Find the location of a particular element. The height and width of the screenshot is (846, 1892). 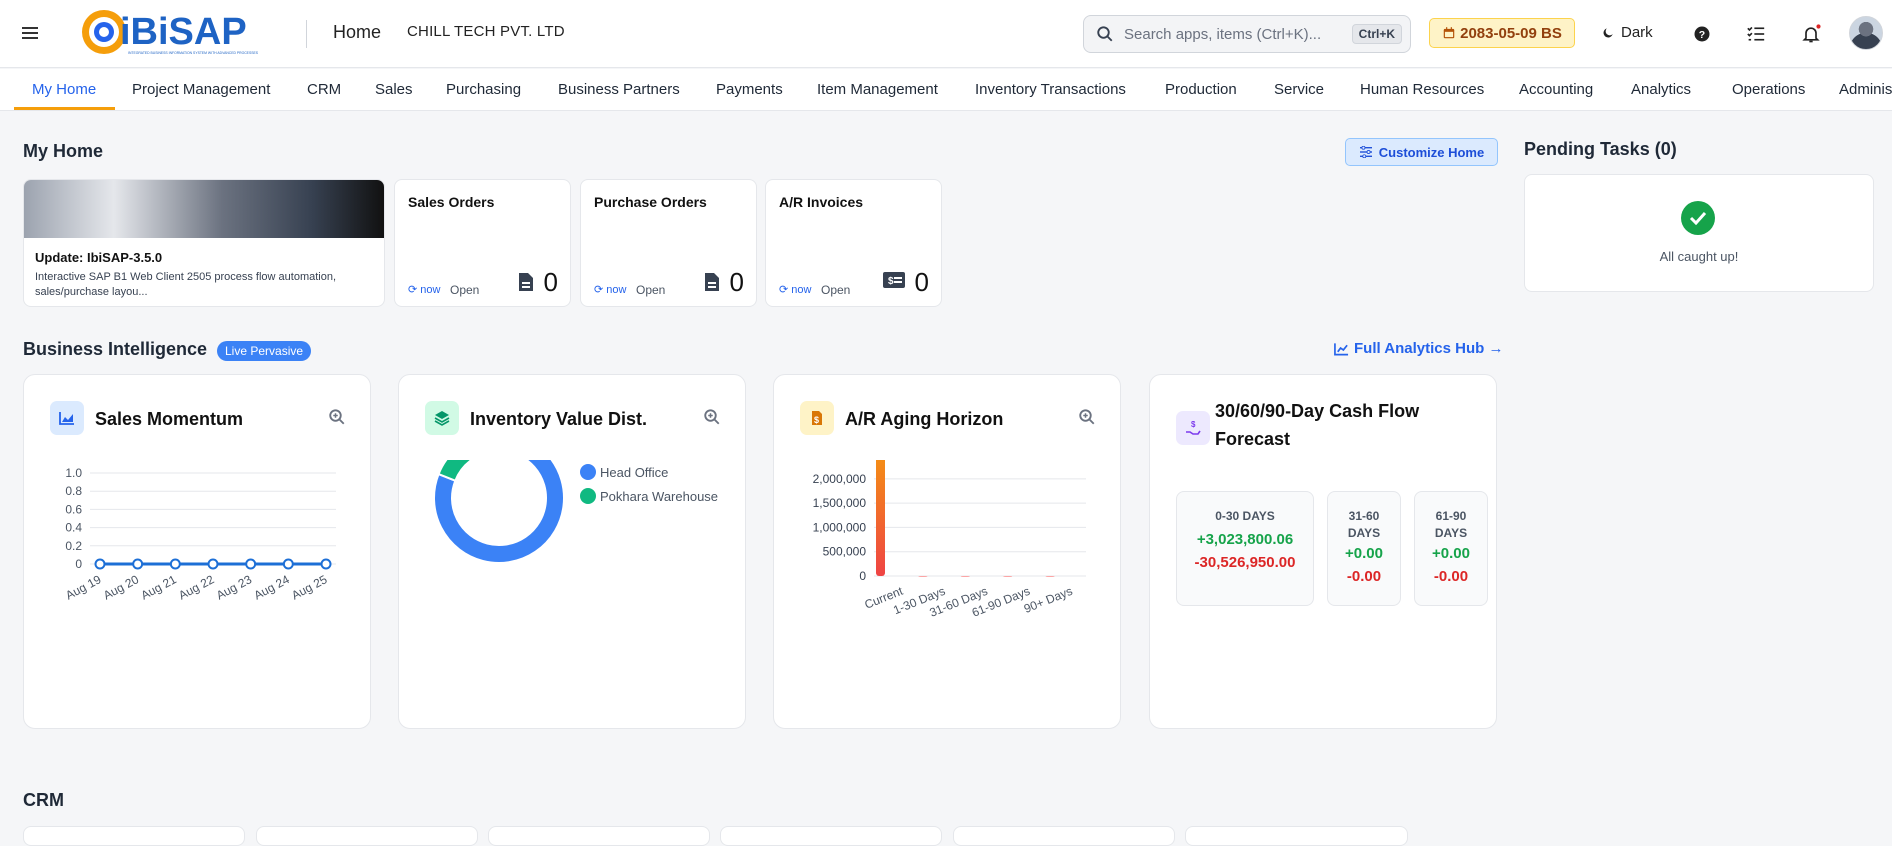

full-analytics-hub-link: Full Analytics Hub → is located at coordinates (1418, 348).